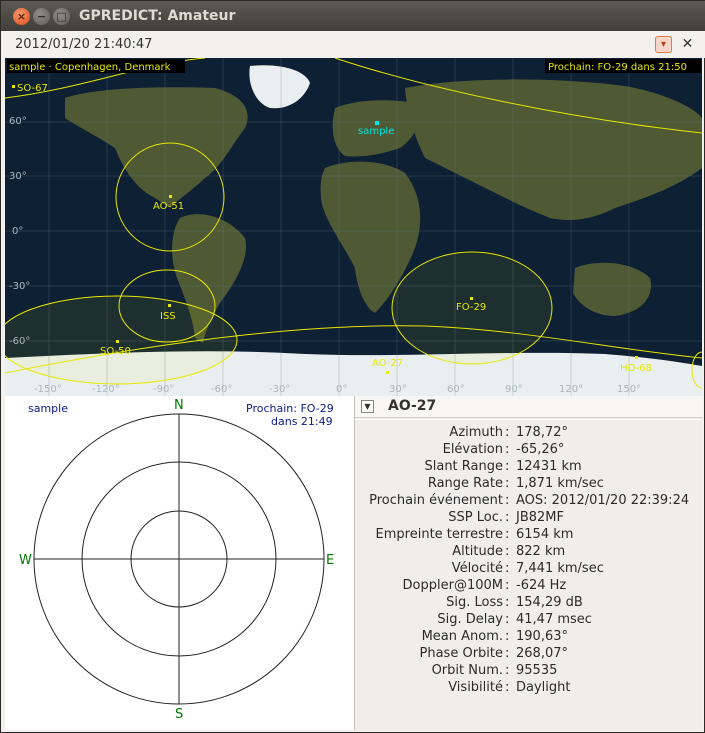 The image size is (705, 733). I want to click on info-label: Visibilité, so click(475, 687).